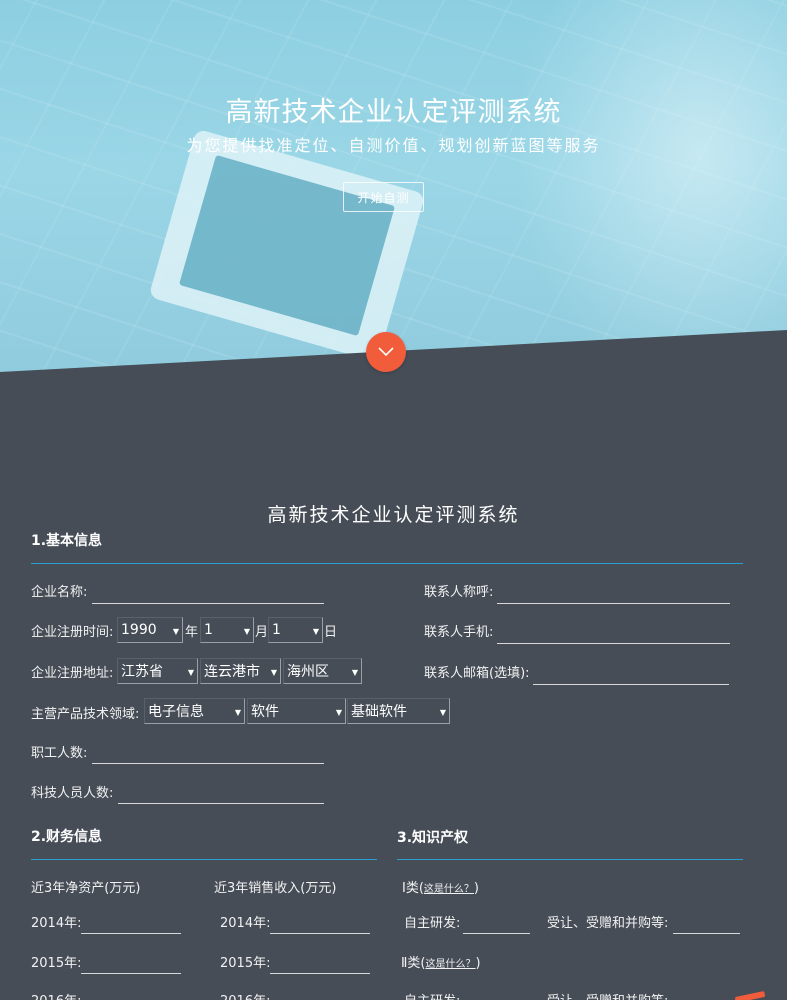  Describe the element at coordinates (245, 995) in the screenshot. I see `revenue-2016-label: 2016年:` at that location.